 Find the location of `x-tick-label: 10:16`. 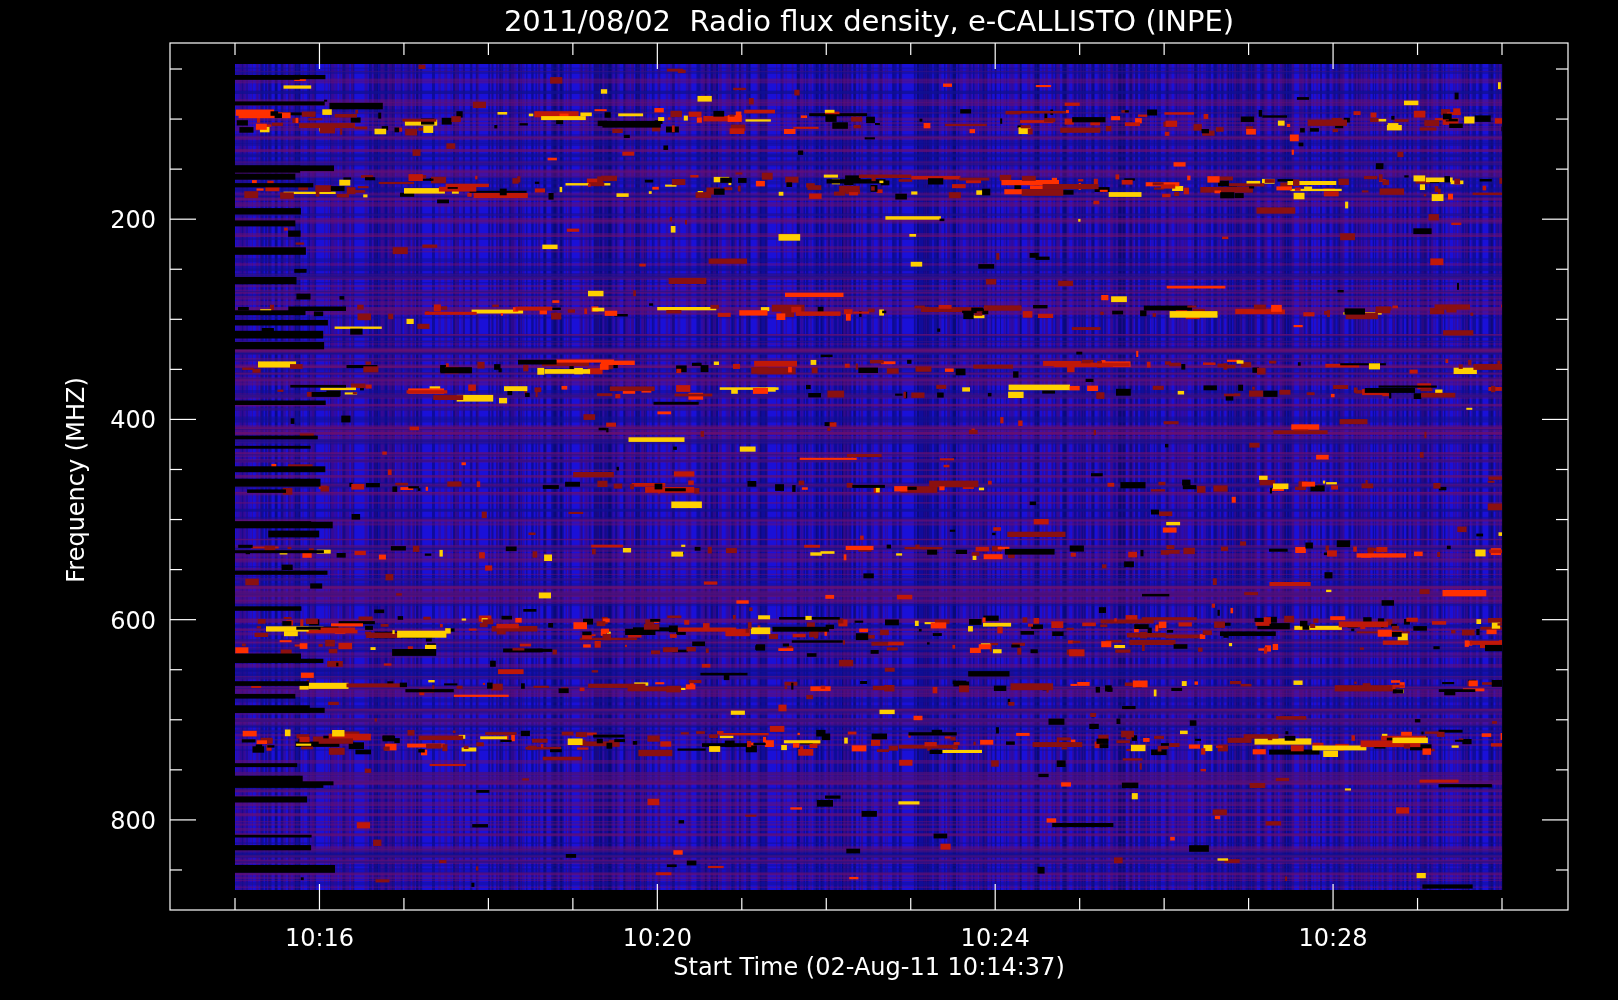

x-tick-label: 10:16 is located at coordinates (319, 938).